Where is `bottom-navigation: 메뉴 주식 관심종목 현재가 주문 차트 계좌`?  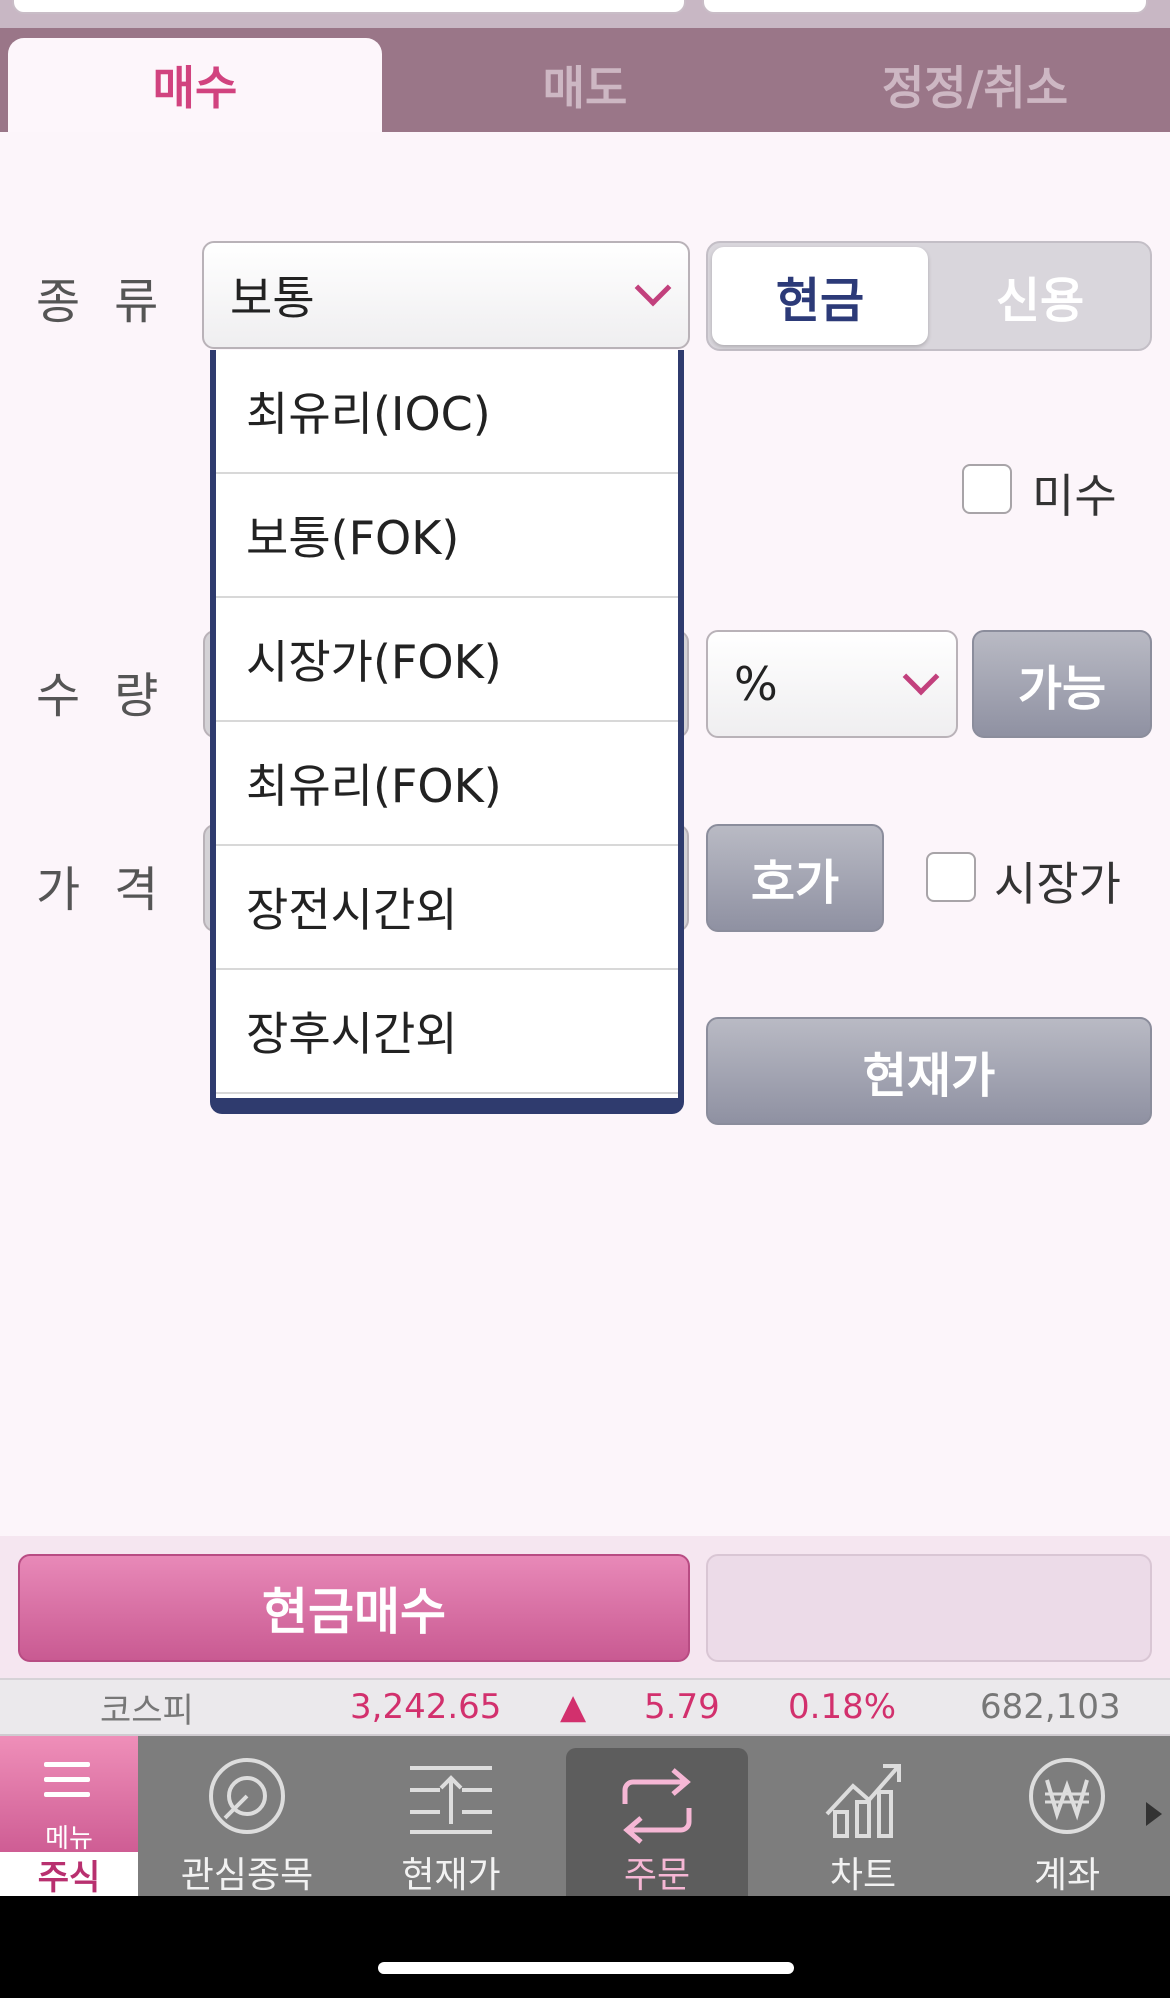
bottom-navigation: 메뉴 주식 관심종목 현재가 주문 차트 계좌 is located at coordinates (585, 1817).